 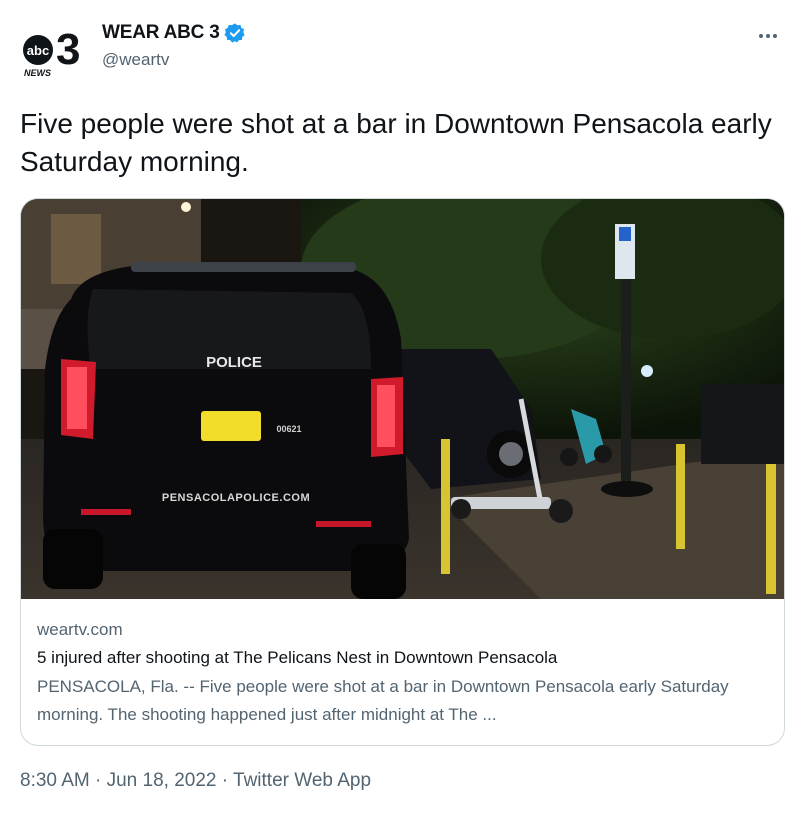 I want to click on tweet-meta: 8:30 AM · Jun 18, 2022 · Twitter Web App, so click(x=195, y=781).